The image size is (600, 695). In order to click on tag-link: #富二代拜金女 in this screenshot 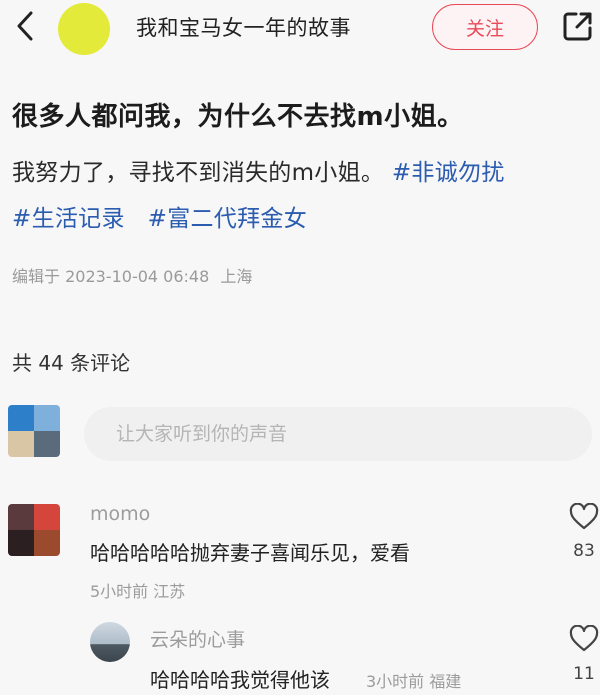, I will do `click(227, 219)`.